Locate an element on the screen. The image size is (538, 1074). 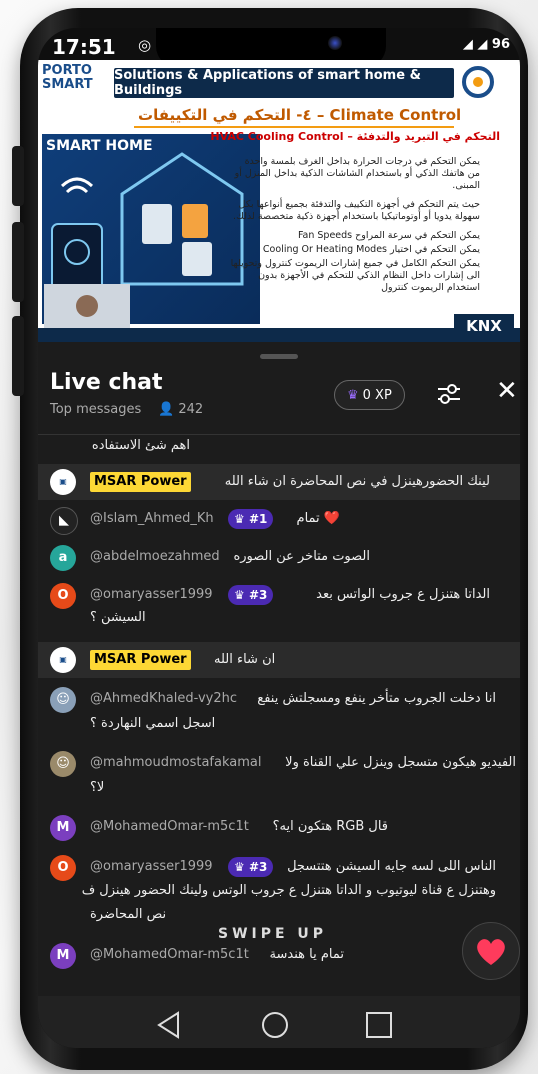
porto-smart-logo: PORTO SMART is located at coordinates (67, 77).